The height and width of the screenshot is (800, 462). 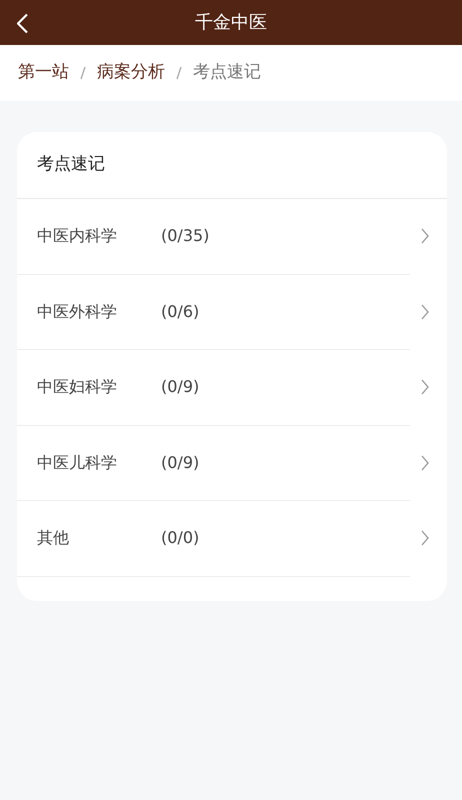 What do you see at coordinates (131, 73) in the screenshot?
I see `breadcrumb-link: 病案分析` at bounding box center [131, 73].